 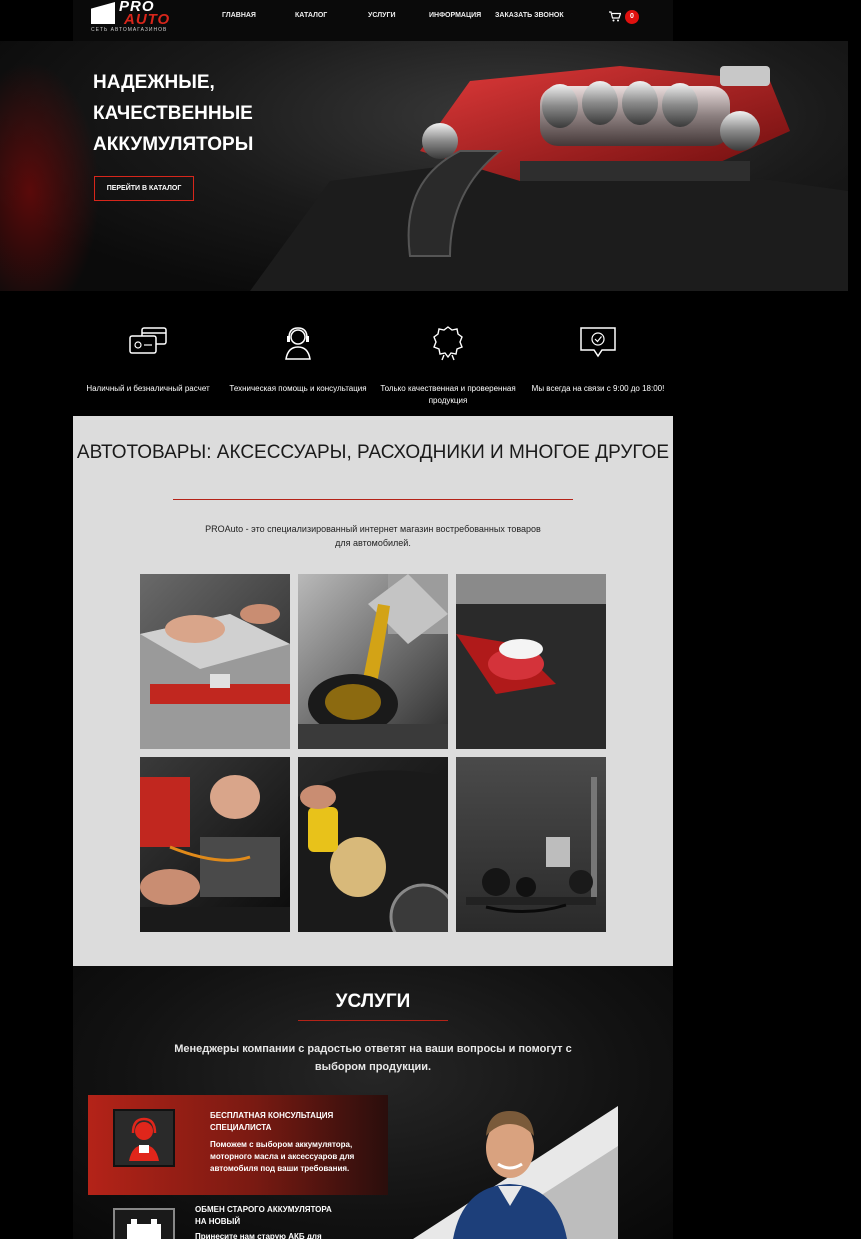 What do you see at coordinates (148, 360) in the screenshot?
I see `feature-payment: Наличный и безналичный расчет` at bounding box center [148, 360].